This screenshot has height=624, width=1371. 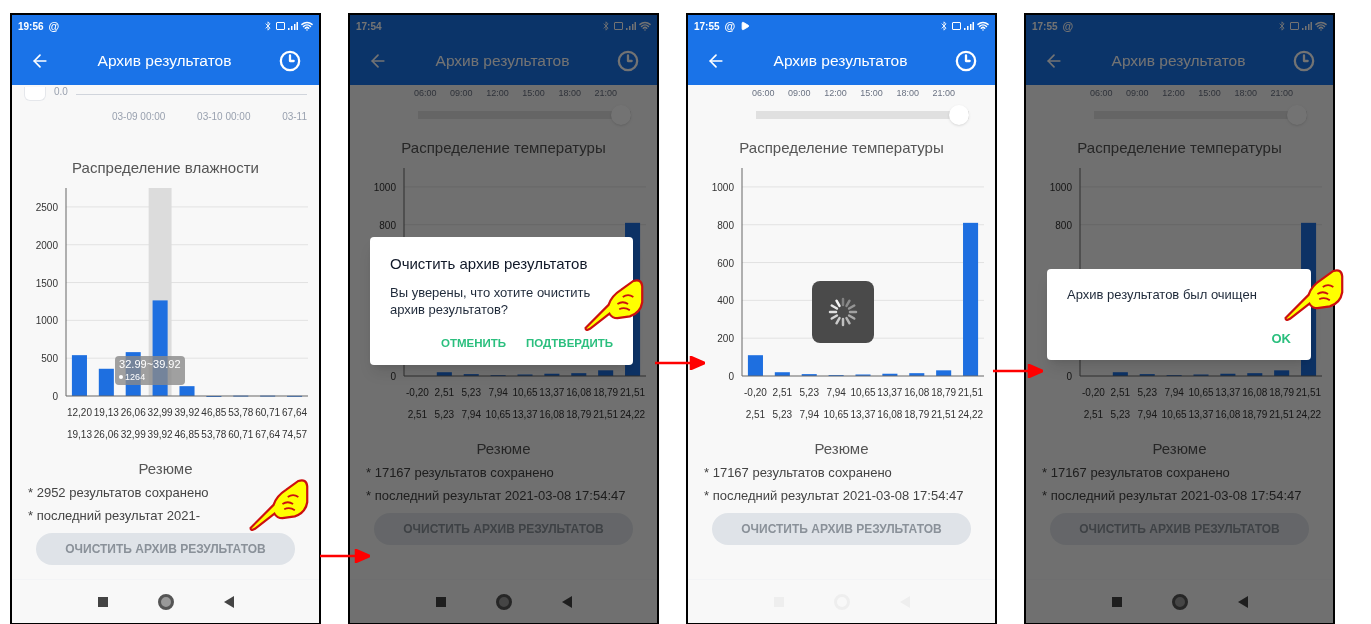 What do you see at coordinates (135, 377) in the screenshot?
I see `tooltip-value: 1264` at bounding box center [135, 377].